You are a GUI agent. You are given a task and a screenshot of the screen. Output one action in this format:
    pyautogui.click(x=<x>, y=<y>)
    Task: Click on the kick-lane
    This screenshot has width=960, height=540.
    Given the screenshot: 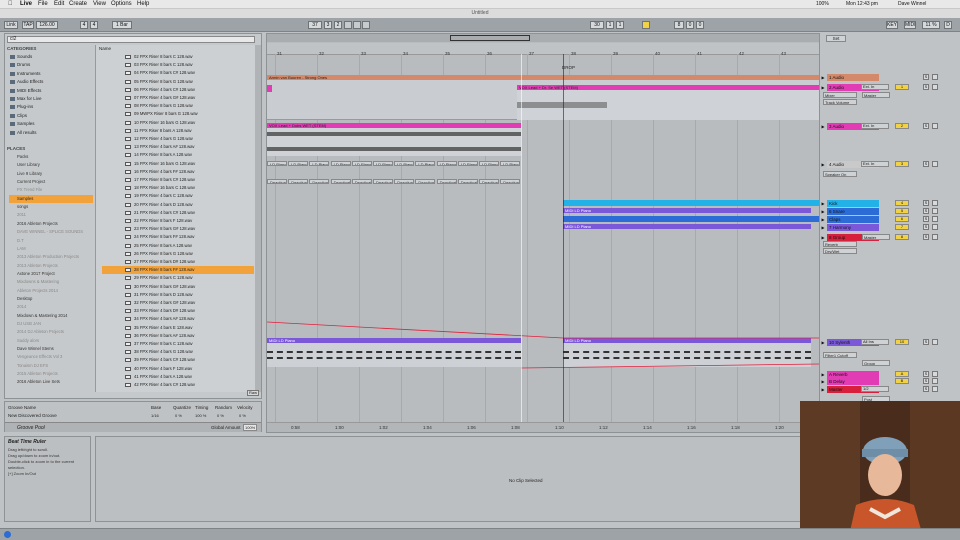 What is the action you would take?
    pyautogui.click(x=691, y=203)
    